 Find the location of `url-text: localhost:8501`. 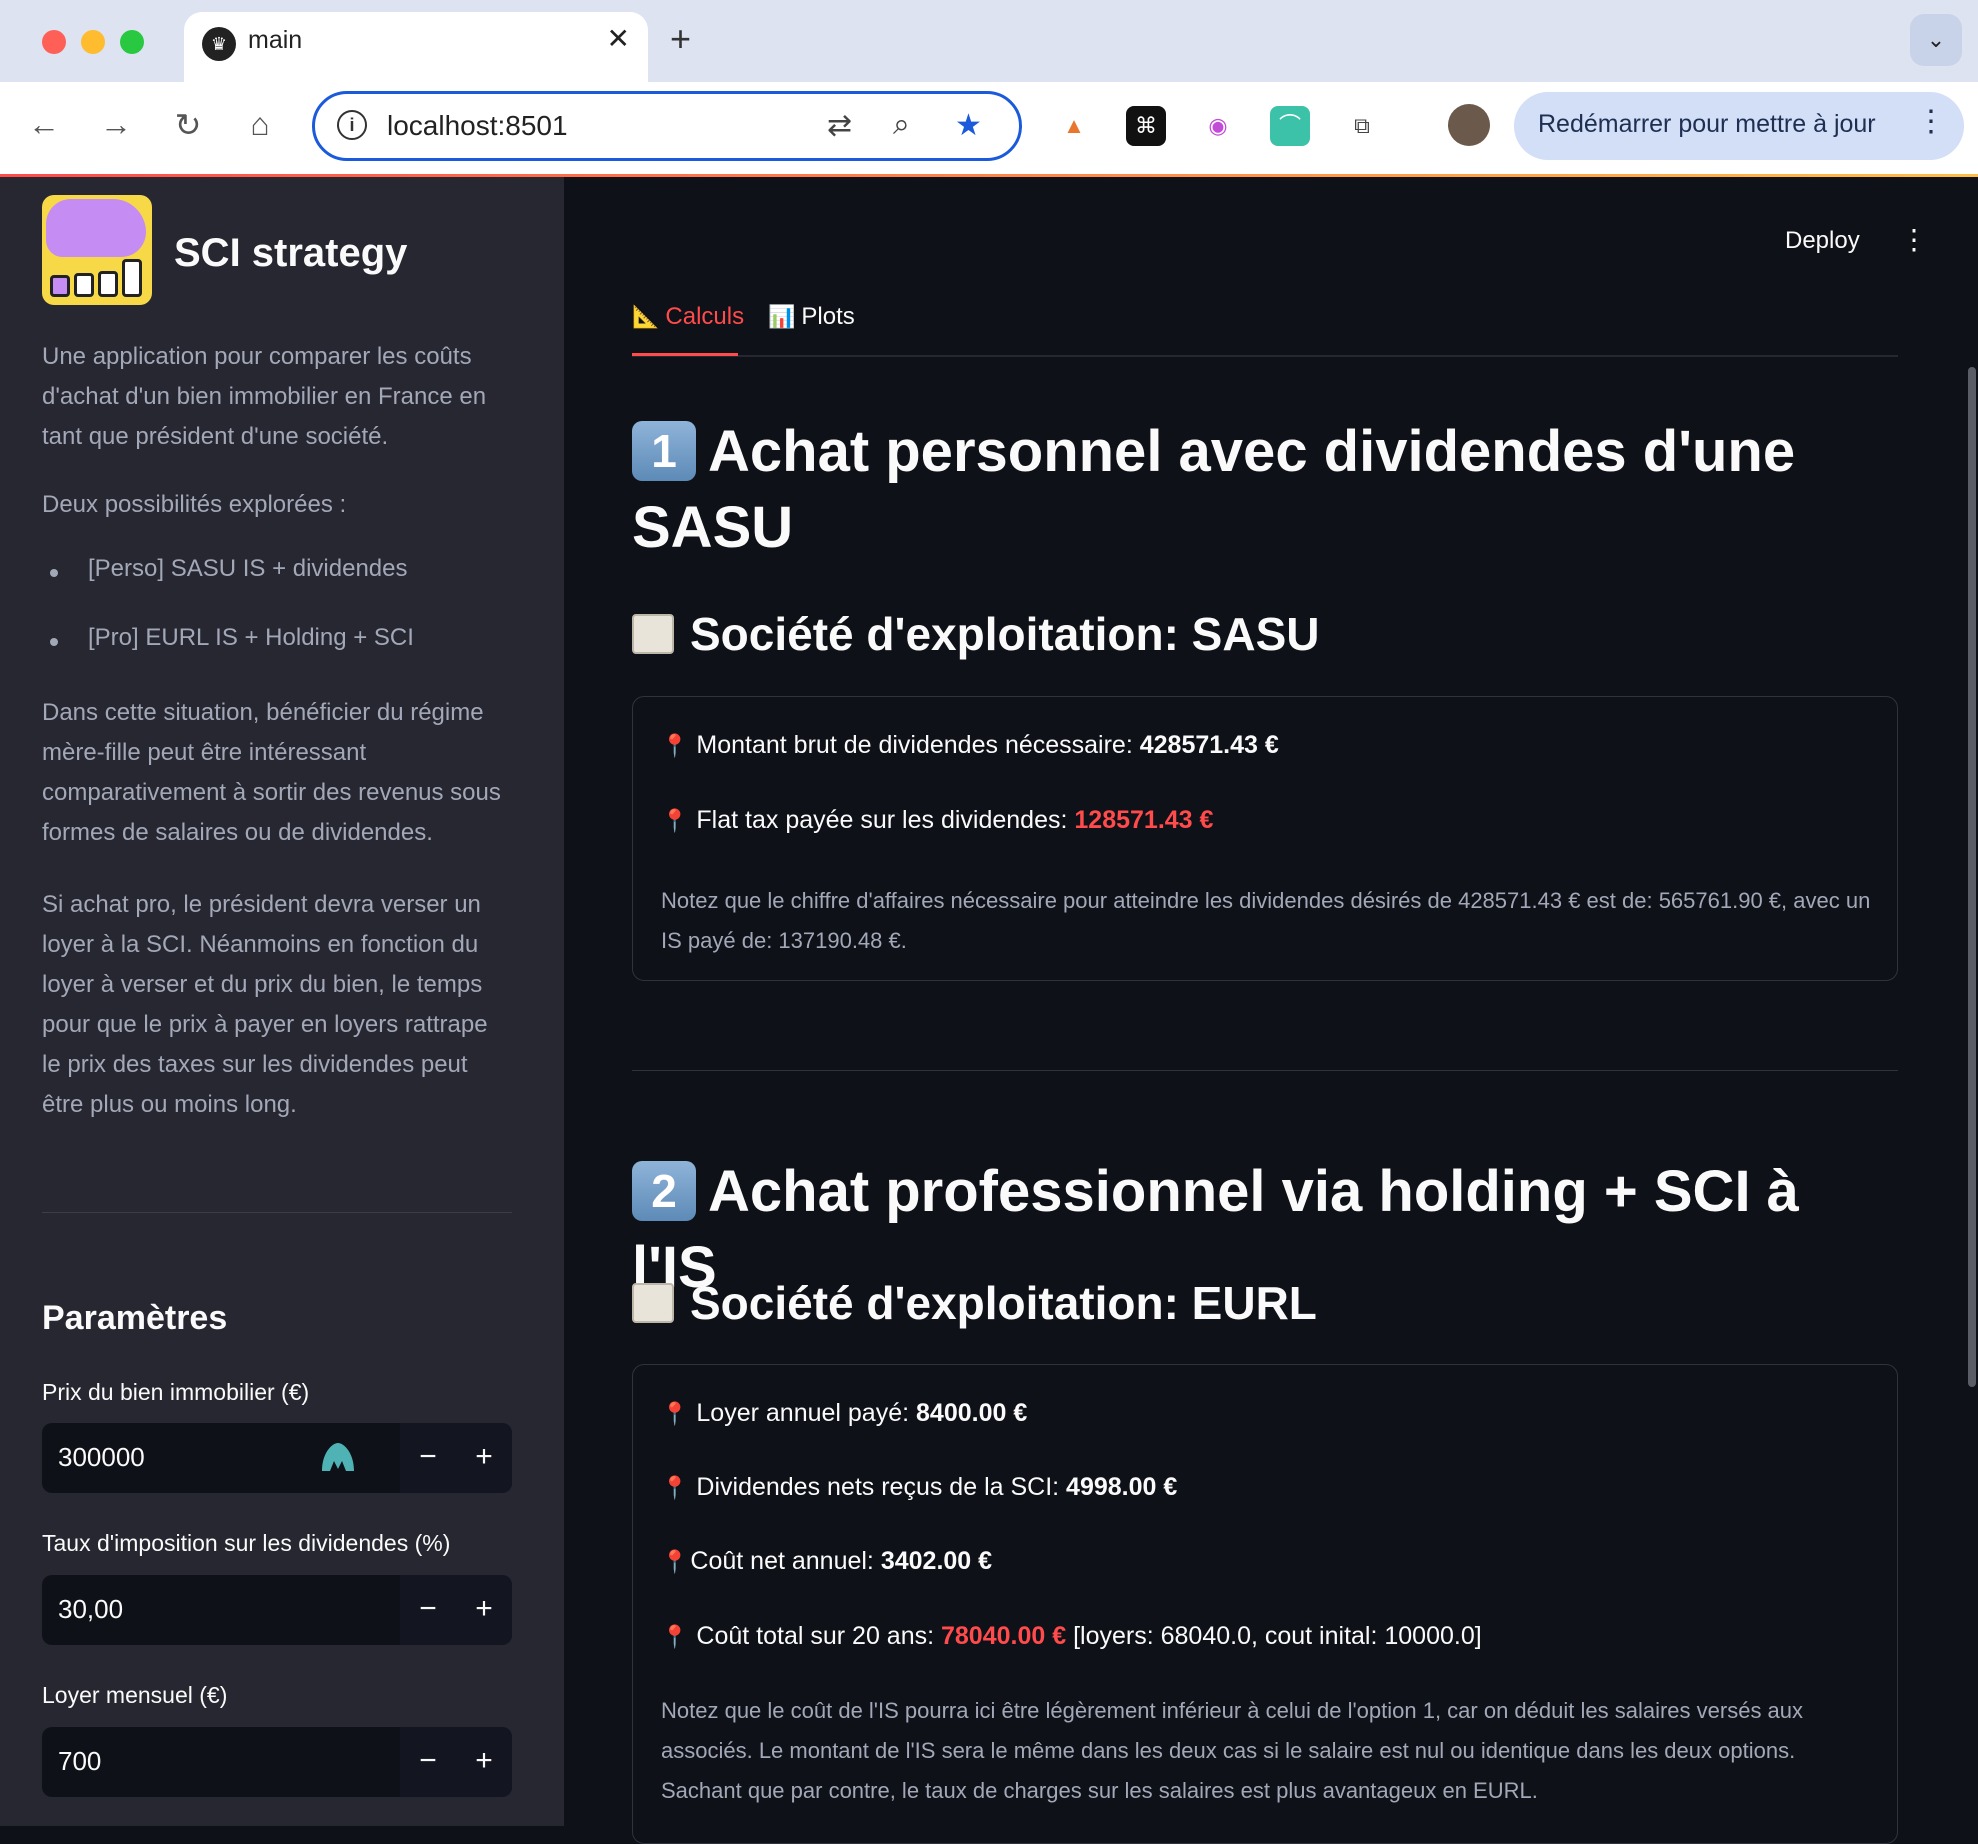

url-text: localhost:8501 is located at coordinates (477, 126).